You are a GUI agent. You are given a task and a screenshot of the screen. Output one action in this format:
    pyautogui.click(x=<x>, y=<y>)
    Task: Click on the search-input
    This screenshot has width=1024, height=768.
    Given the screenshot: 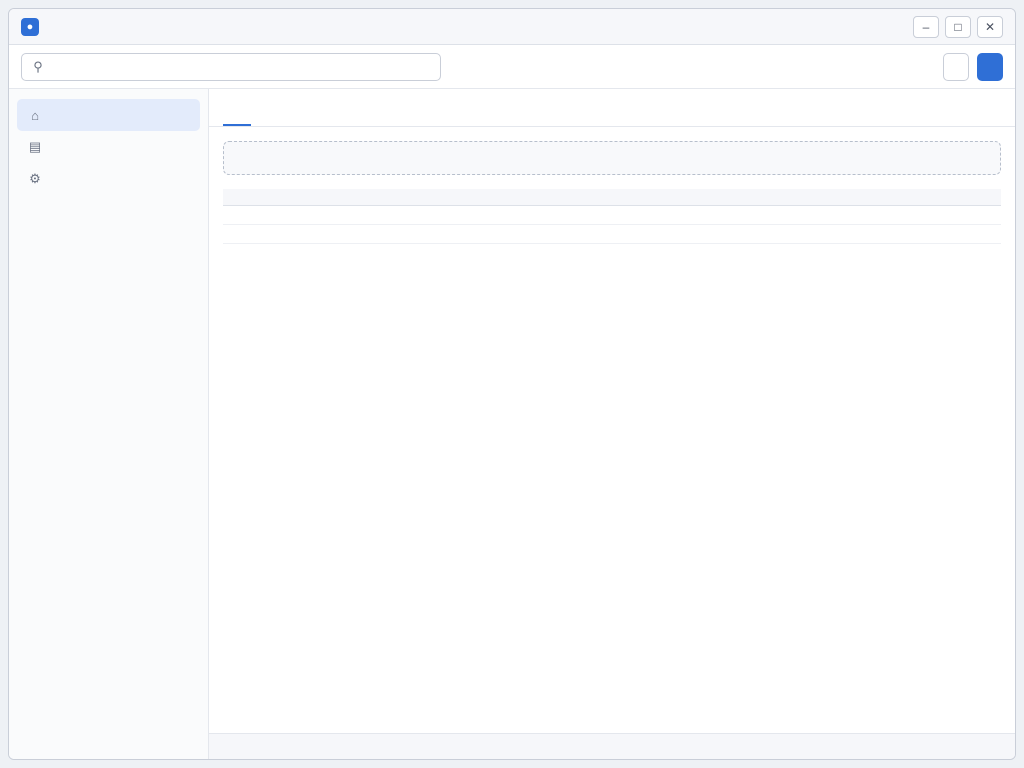 What is the action you would take?
    pyautogui.click(x=242, y=66)
    